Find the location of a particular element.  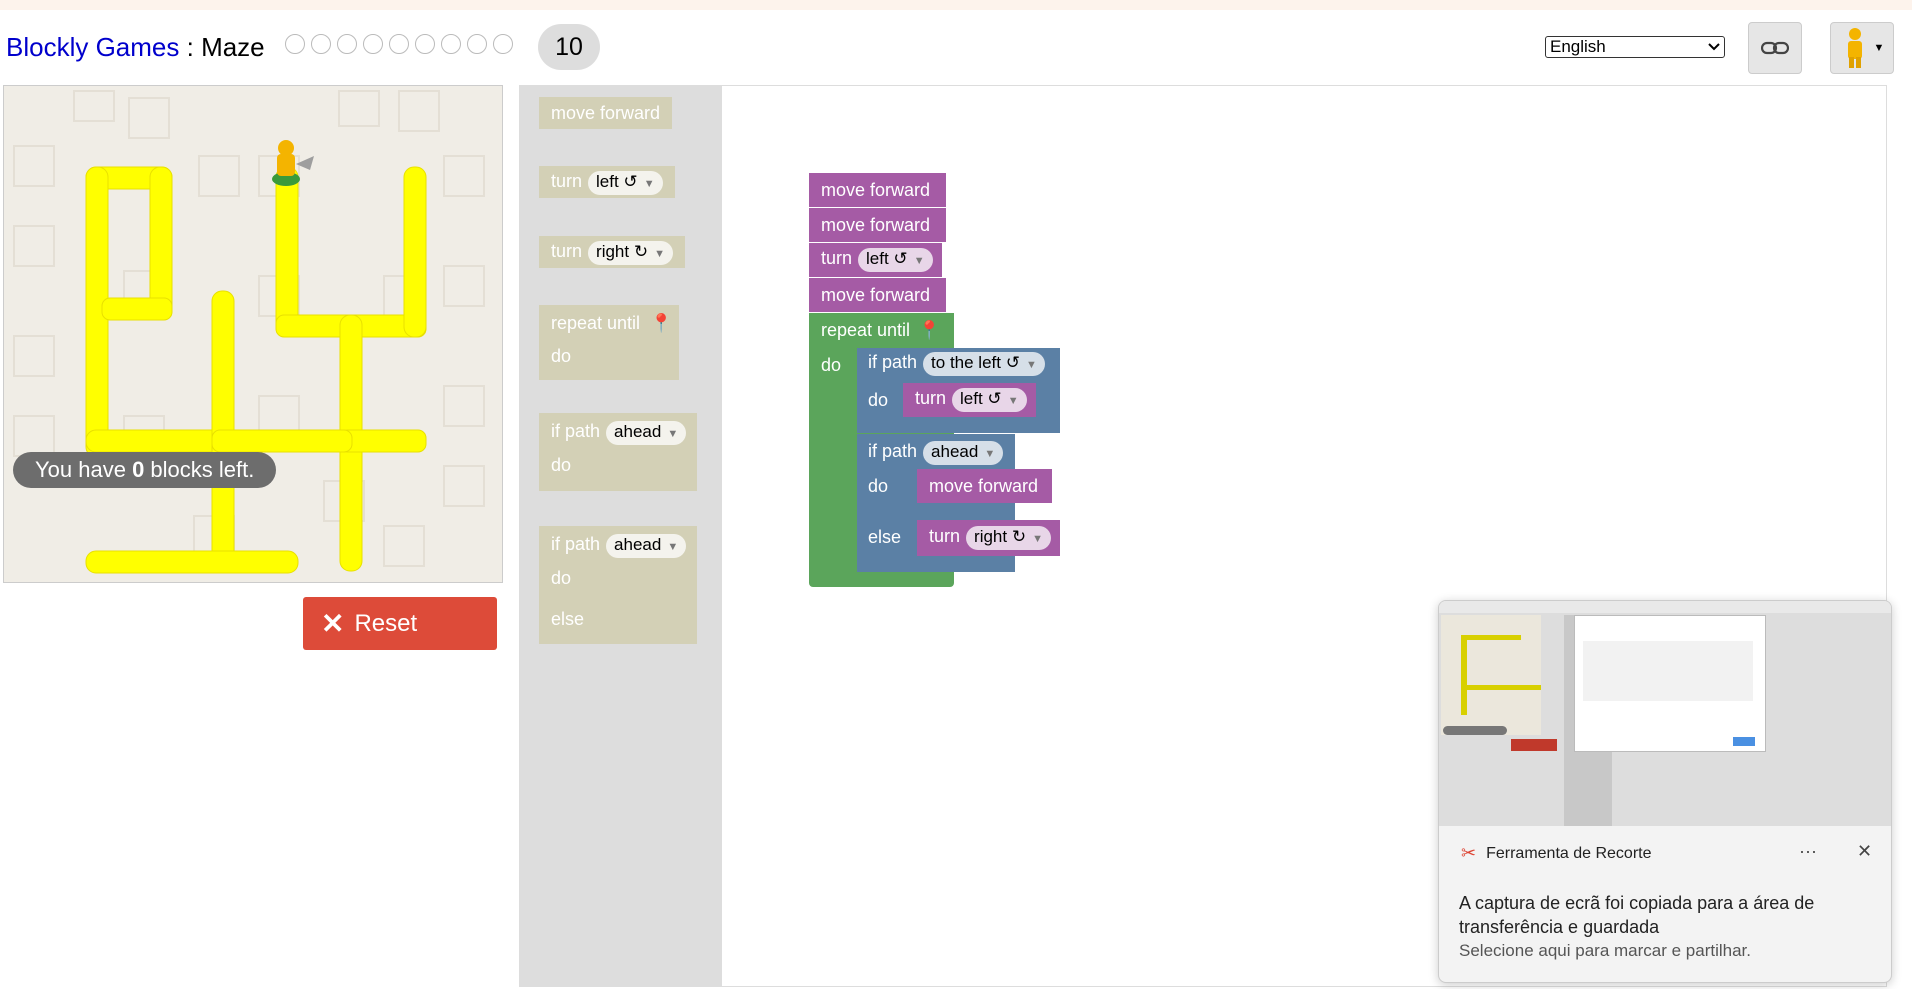

page-title: Blockly Games : Maze is located at coordinates (135, 47).